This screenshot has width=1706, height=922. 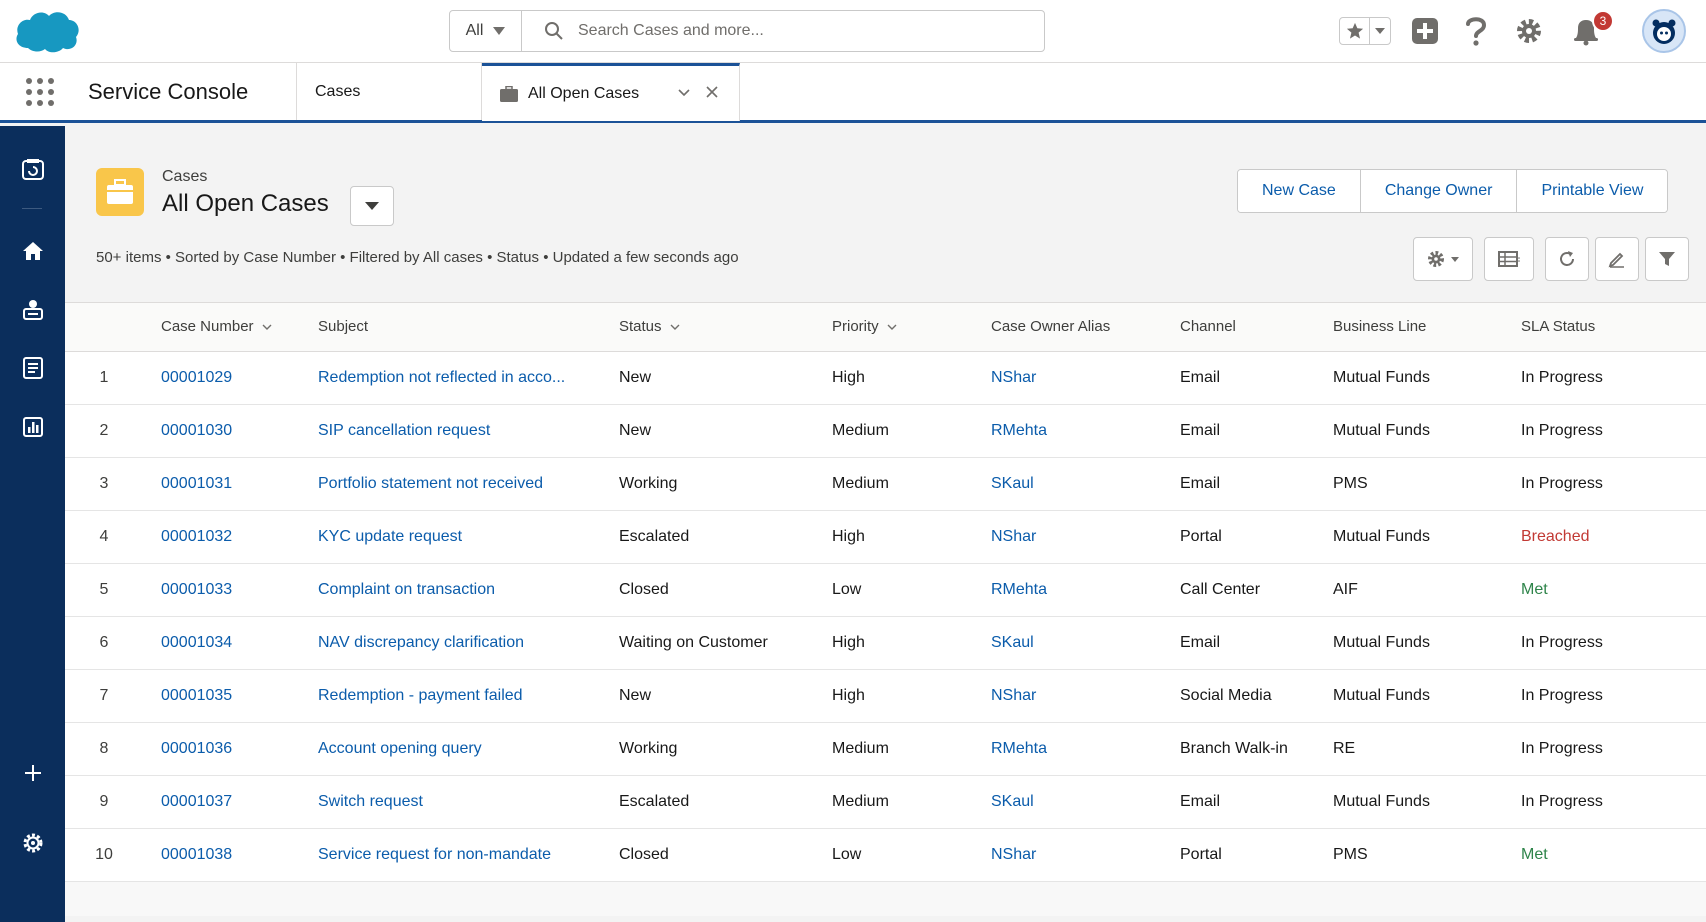 I want to click on case-number-link: 00001029, so click(x=239, y=378).